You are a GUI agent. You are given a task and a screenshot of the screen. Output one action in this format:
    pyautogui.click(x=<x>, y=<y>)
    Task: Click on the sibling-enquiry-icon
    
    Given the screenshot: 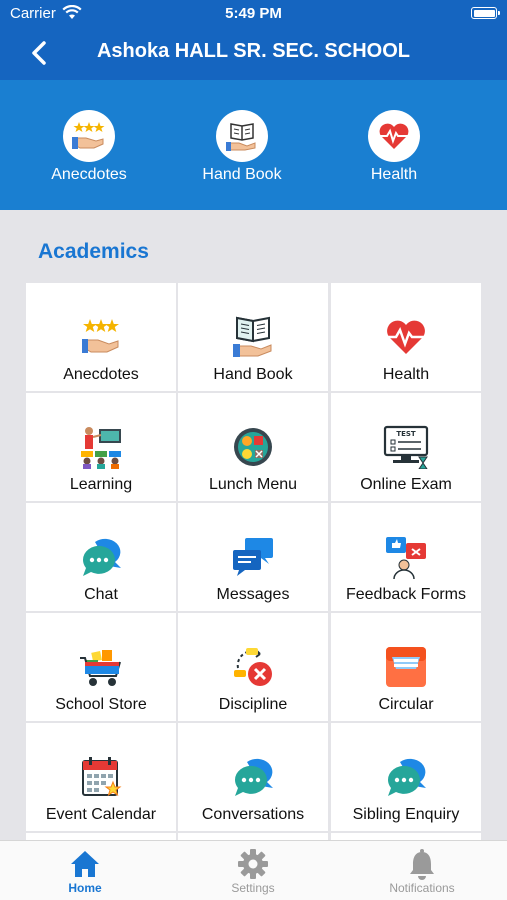 What is the action you would take?
    pyautogui.click(x=406, y=777)
    